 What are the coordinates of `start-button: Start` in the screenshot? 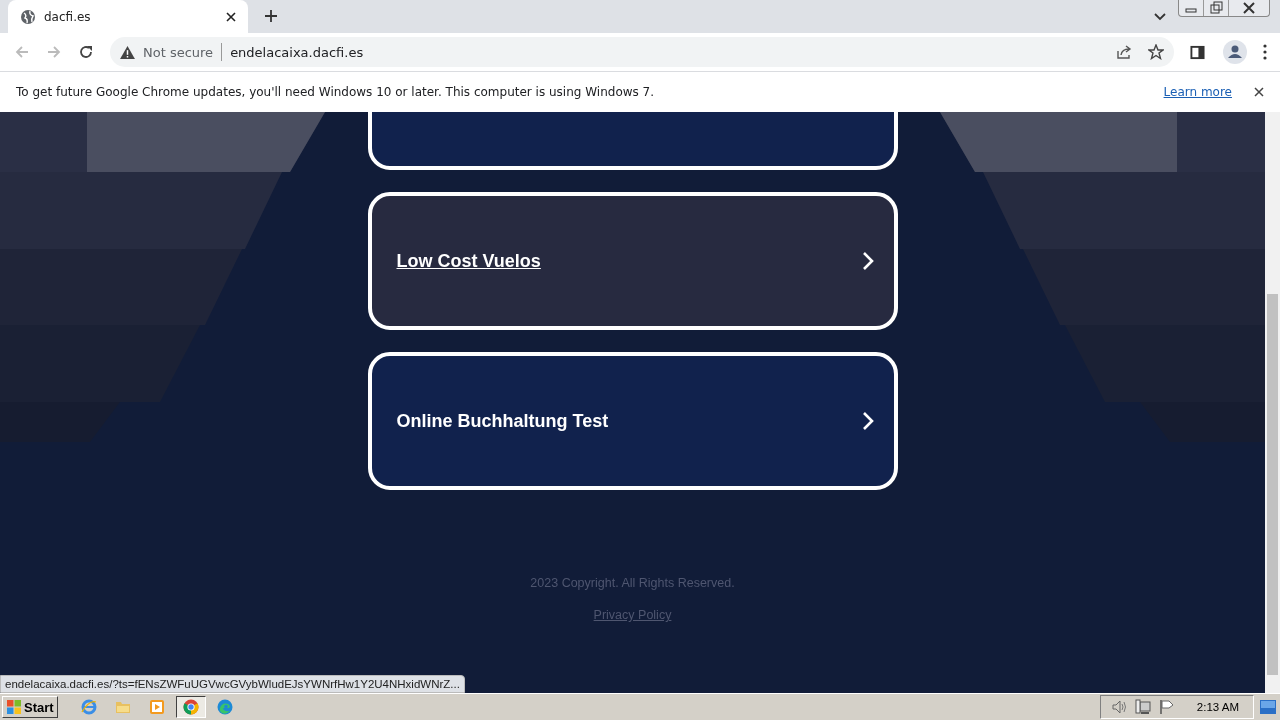 It's located at (30, 707).